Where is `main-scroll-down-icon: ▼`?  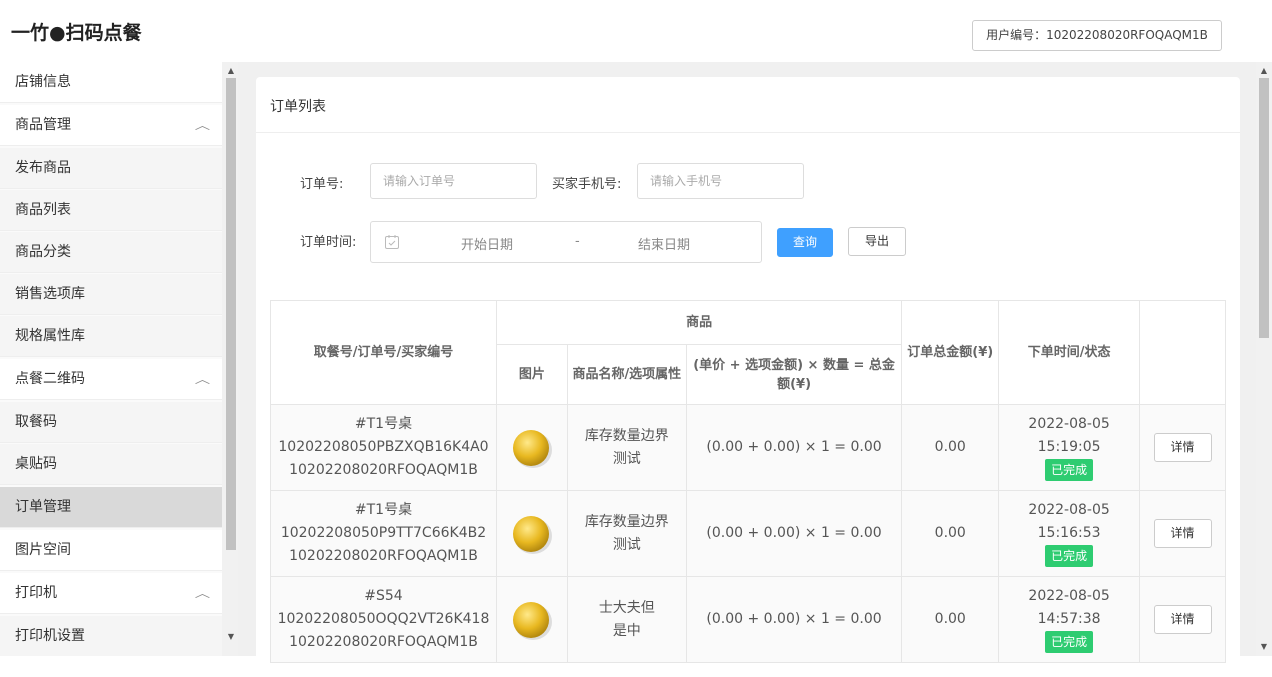 main-scroll-down-icon: ▼ is located at coordinates (1264, 647).